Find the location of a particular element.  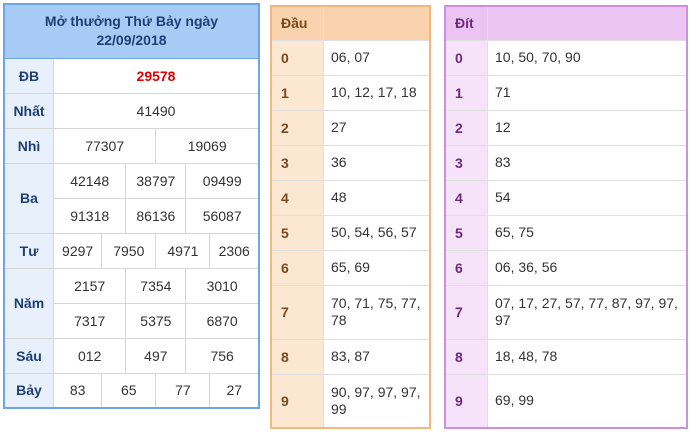

head-digit-header: Đầu is located at coordinates (297, 23).